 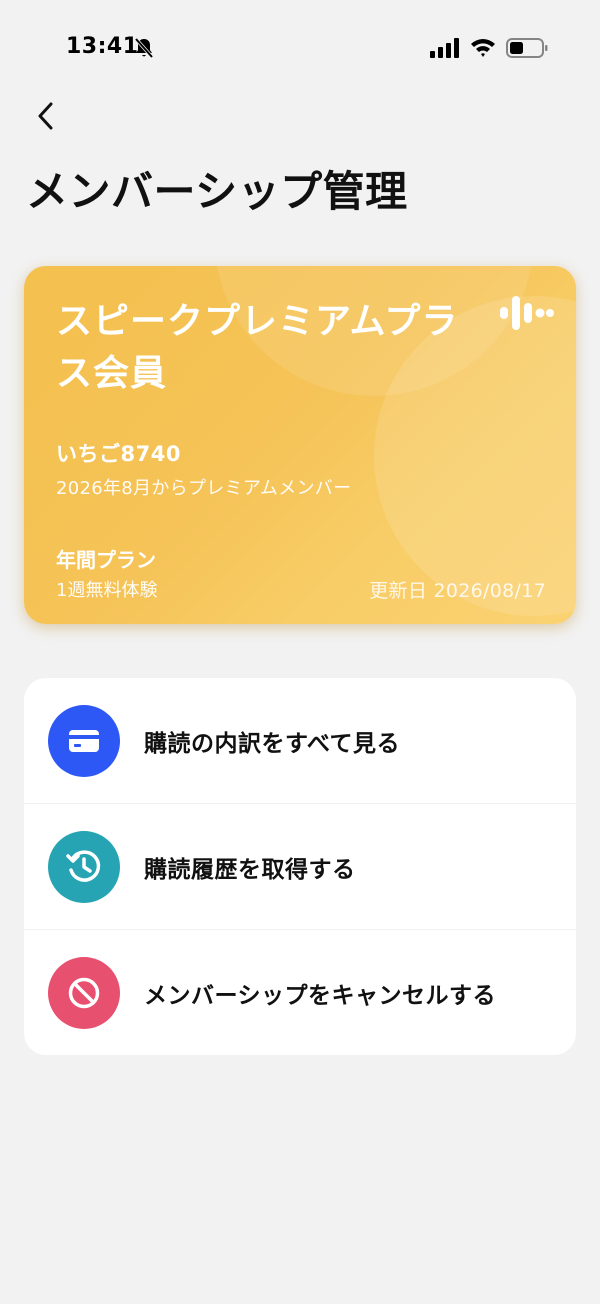 I want to click on card-member-since: 2026年8月からプレミアムメンバー, so click(x=204, y=488).